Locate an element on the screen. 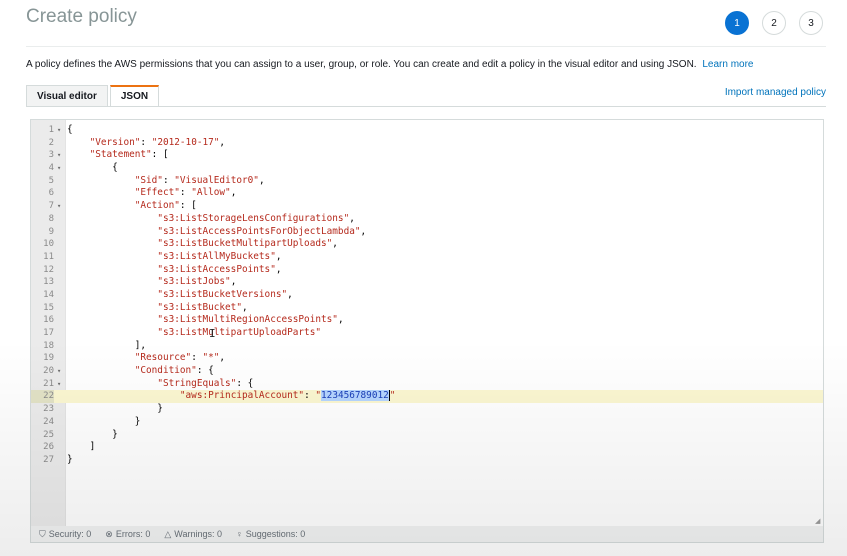 This screenshot has height=556, width=847. code-text: "s3:ListAllMyBuckets", is located at coordinates (219, 256).